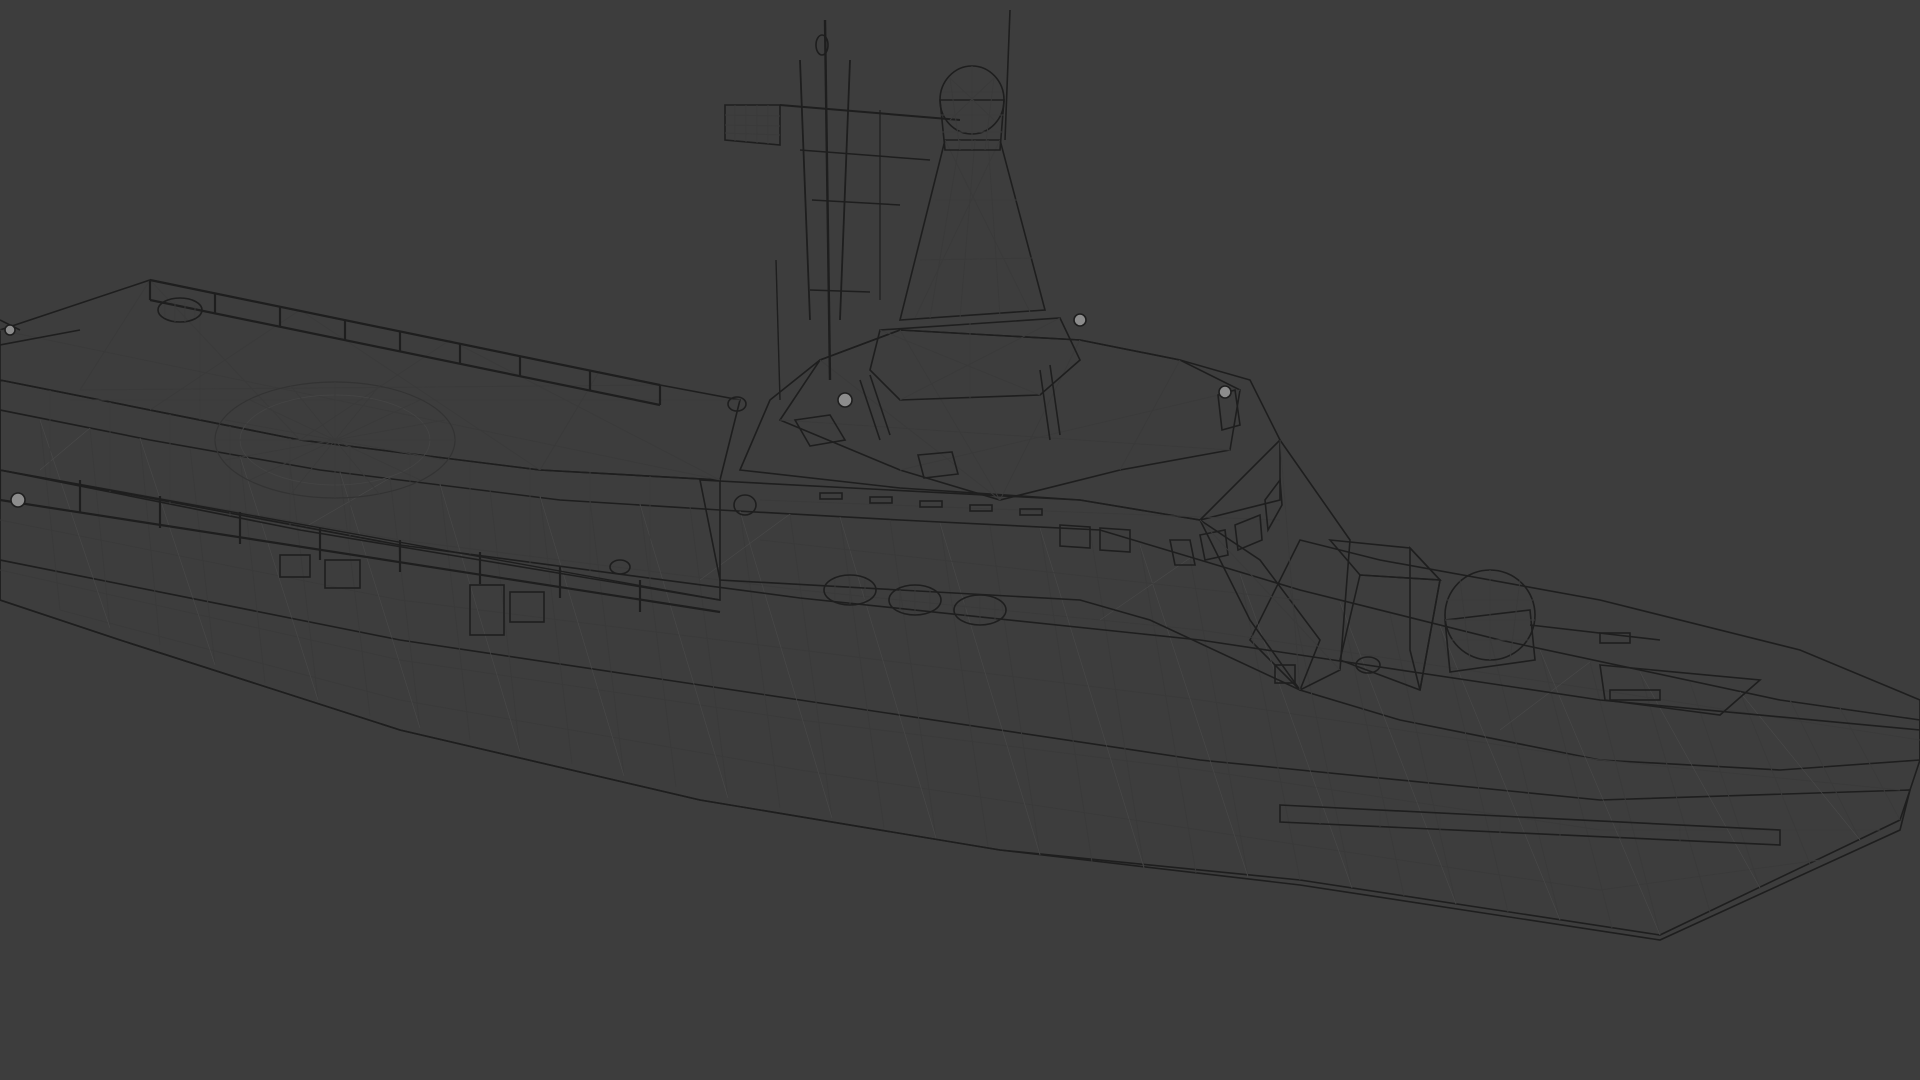  I want to click on flight-deck, so click(370, 380).